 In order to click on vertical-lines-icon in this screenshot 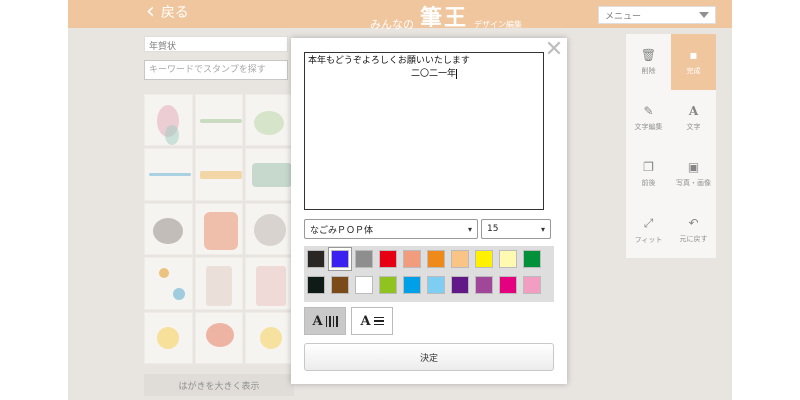, I will do `click(331, 321)`.